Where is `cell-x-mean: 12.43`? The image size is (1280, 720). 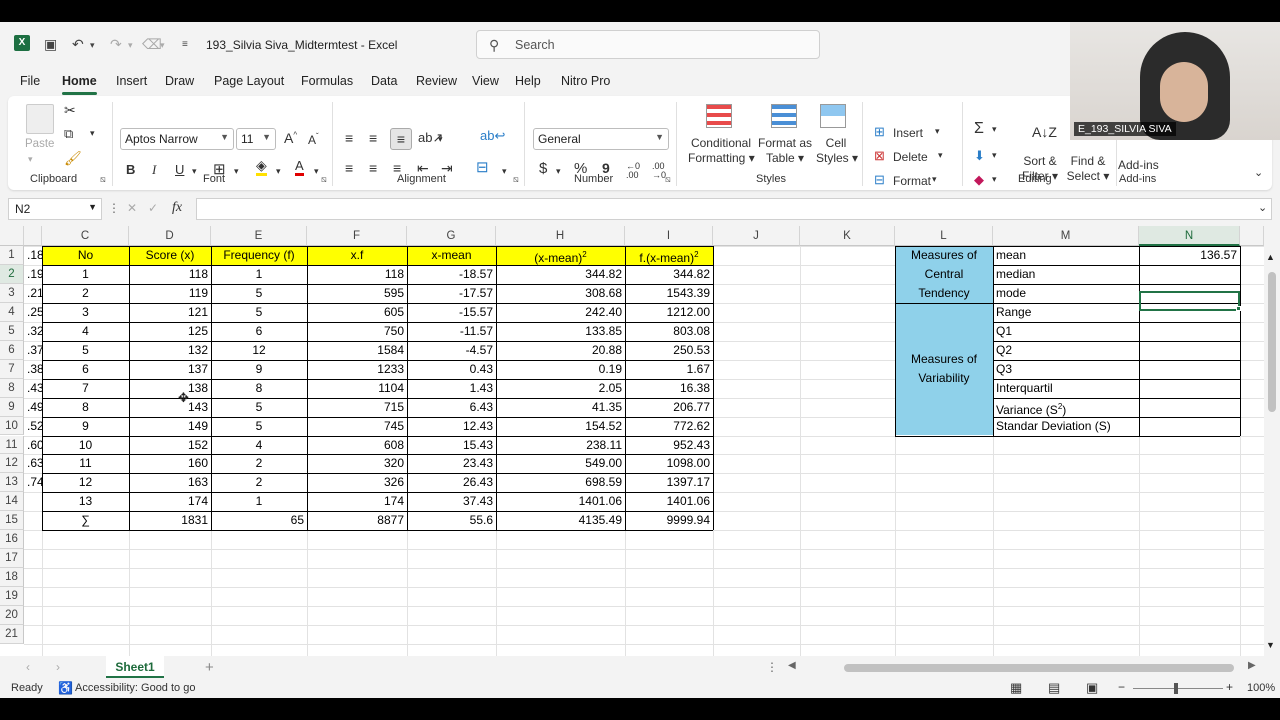 cell-x-mean: 12.43 is located at coordinates (451, 426).